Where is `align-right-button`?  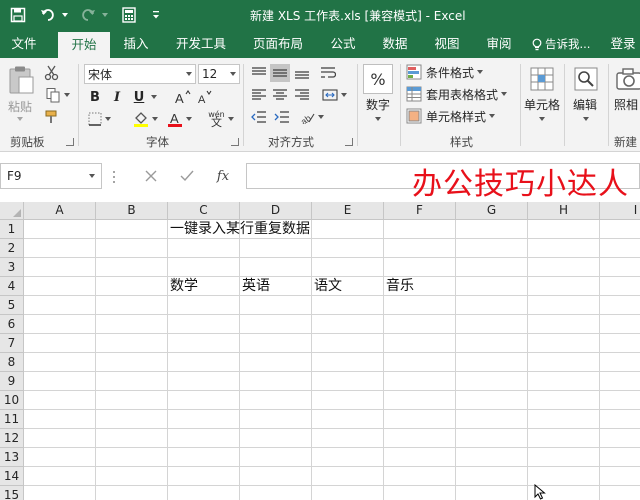
align-right-button is located at coordinates (302, 95).